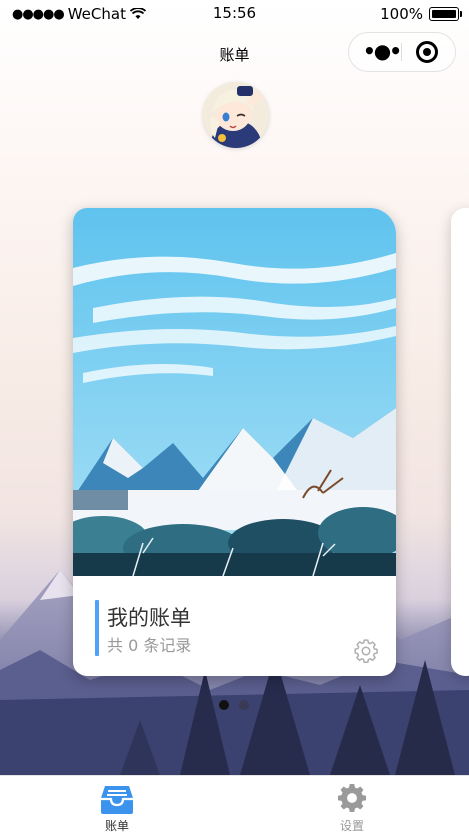 This screenshot has width=469, height=834. I want to click on card-settings-gear-icon, so click(366, 651).